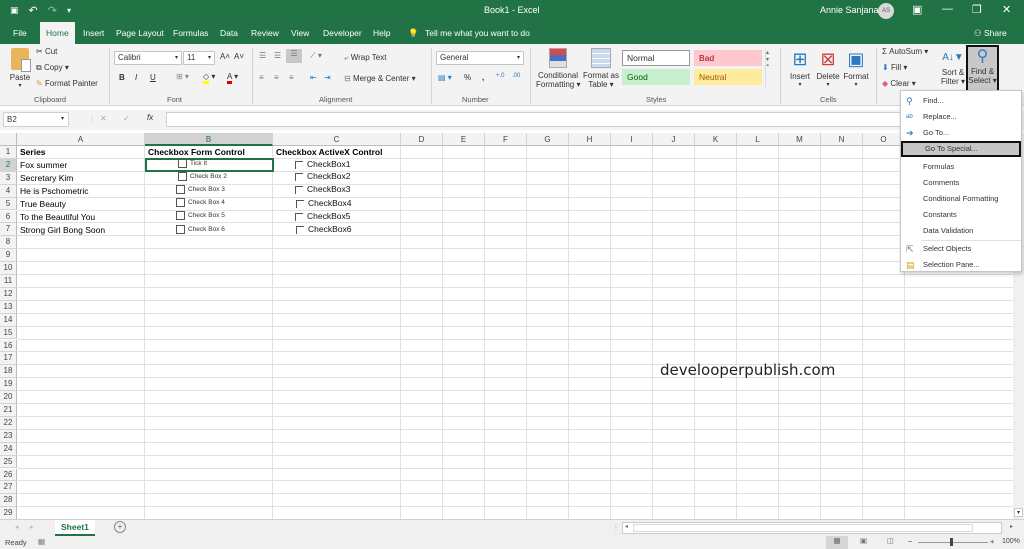  Describe the element at coordinates (200, 230) in the screenshot. I see `form-checkbox-6: Check Box 6` at that location.